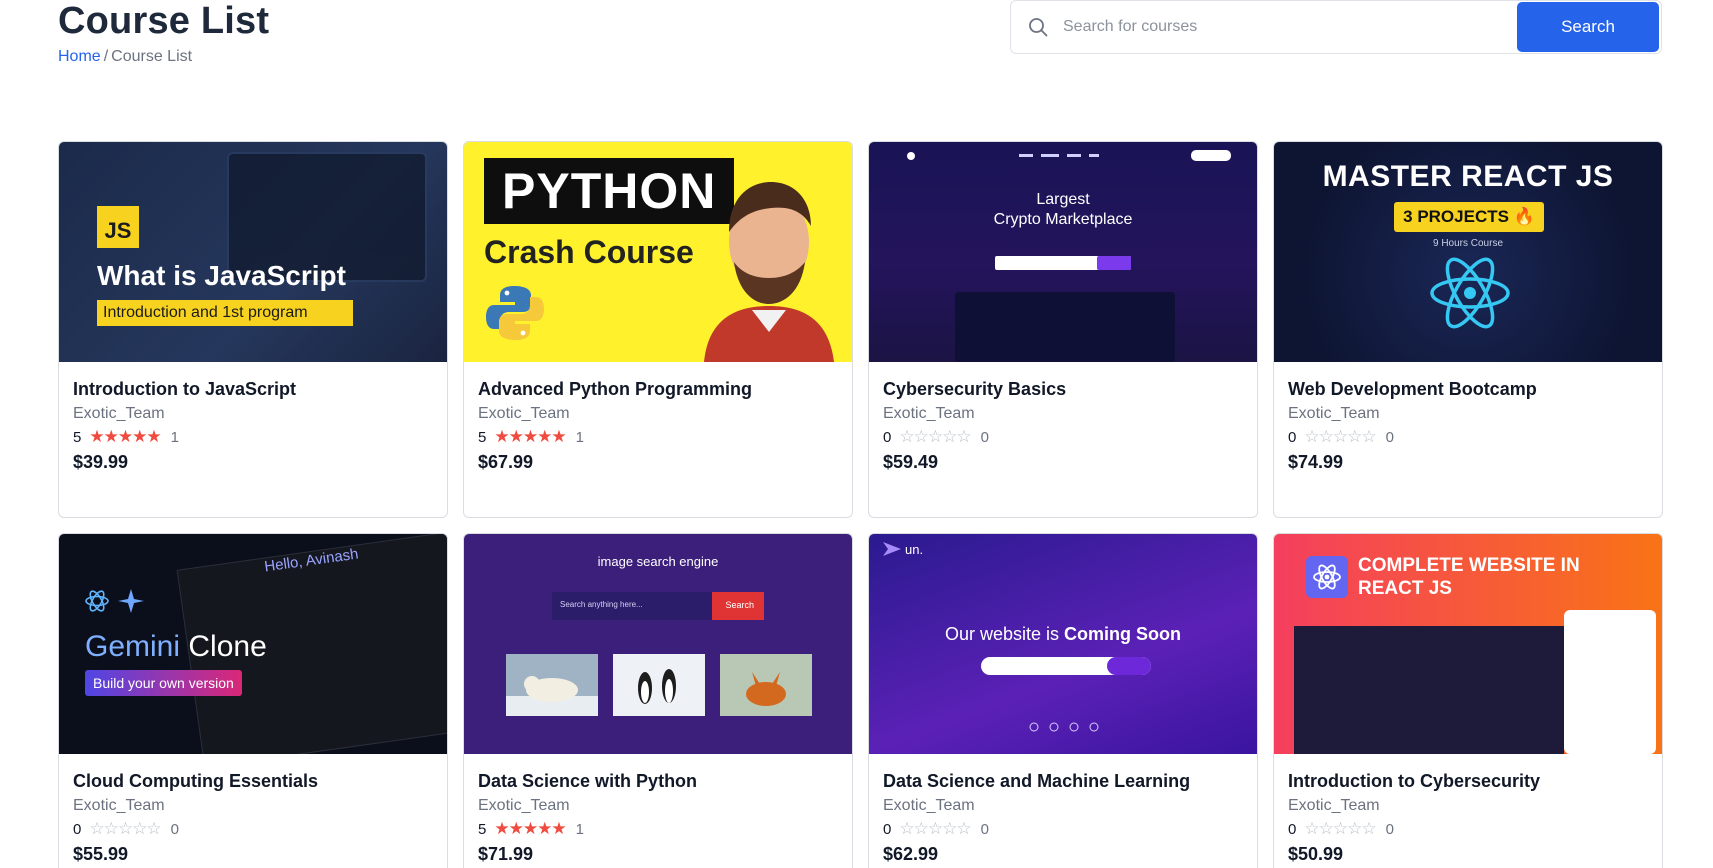 The width and height of the screenshot is (1713, 868). Describe the element at coordinates (114, 601) in the screenshot. I see `react-and-sparkle-icon` at that location.